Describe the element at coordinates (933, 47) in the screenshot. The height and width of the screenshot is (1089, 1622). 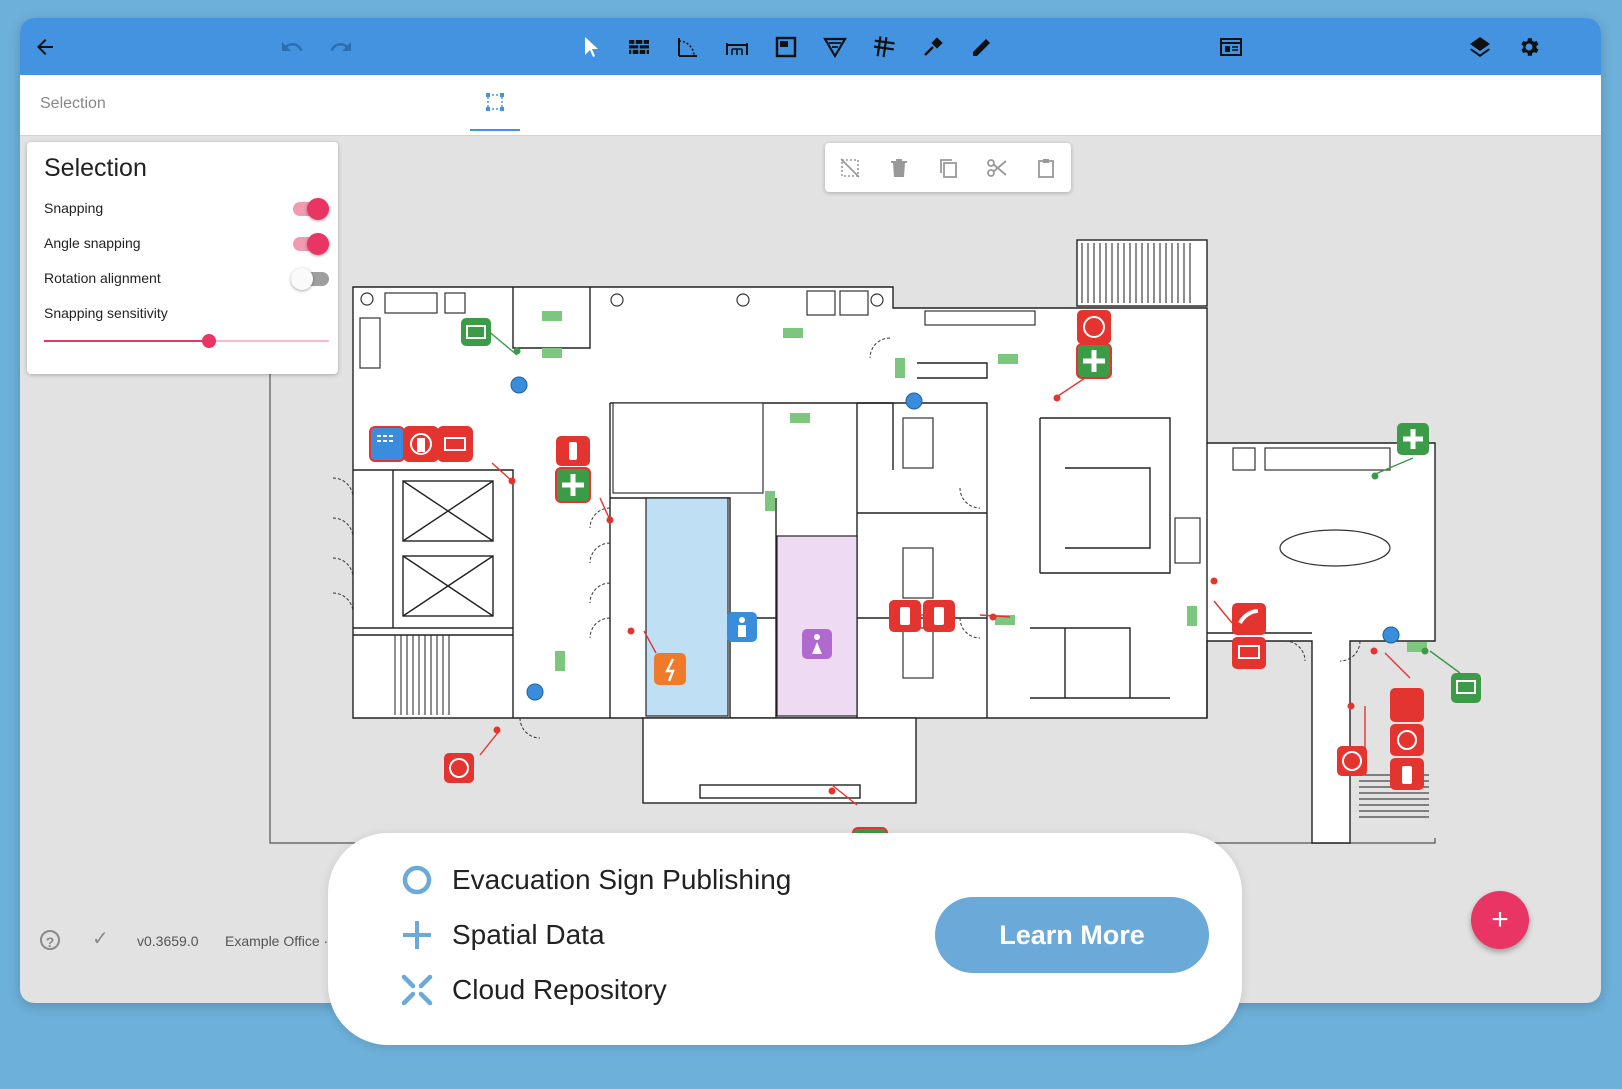
I see `pin-tool-icon` at that location.